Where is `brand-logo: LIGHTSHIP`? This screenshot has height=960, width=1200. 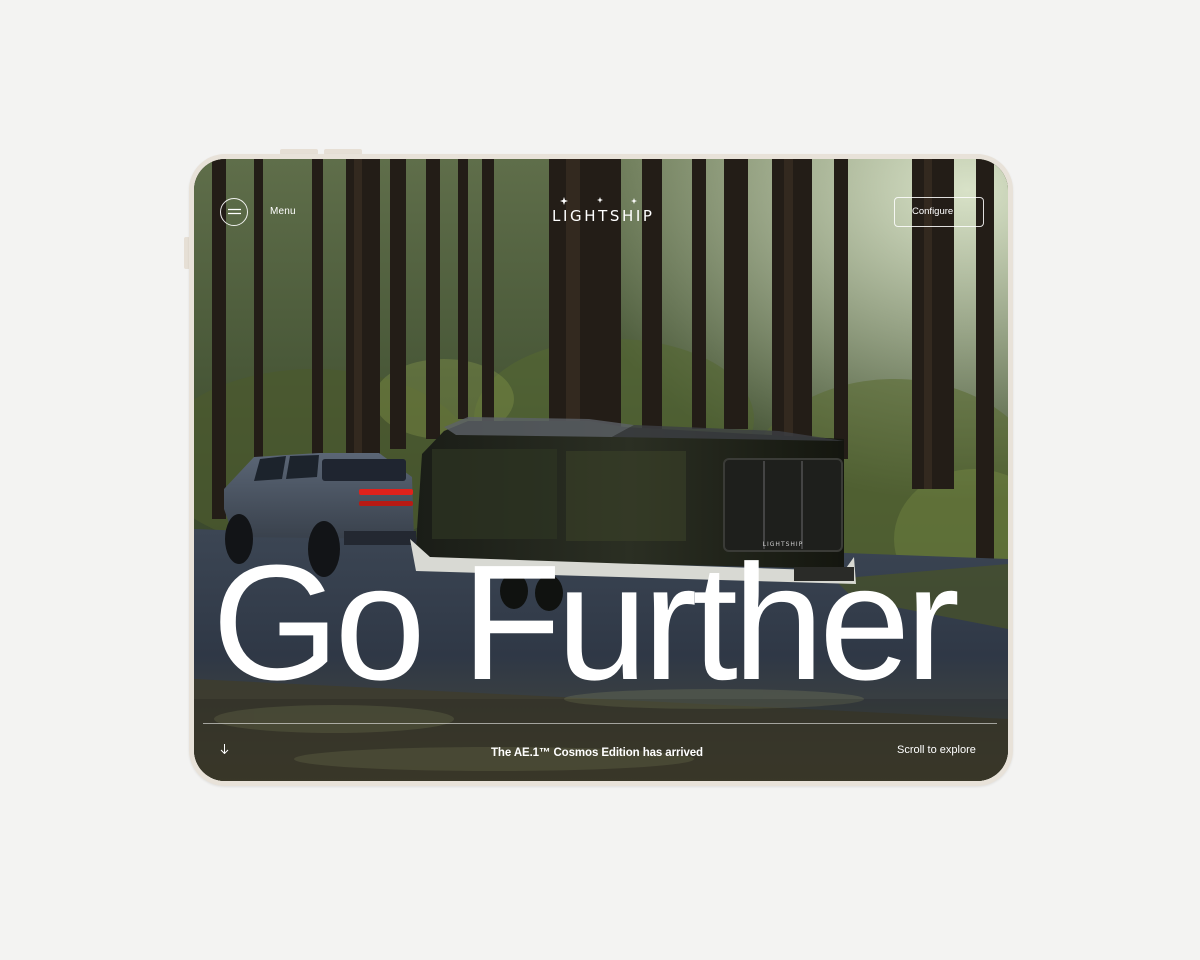 brand-logo: LIGHTSHIP is located at coordinates (602, 212).